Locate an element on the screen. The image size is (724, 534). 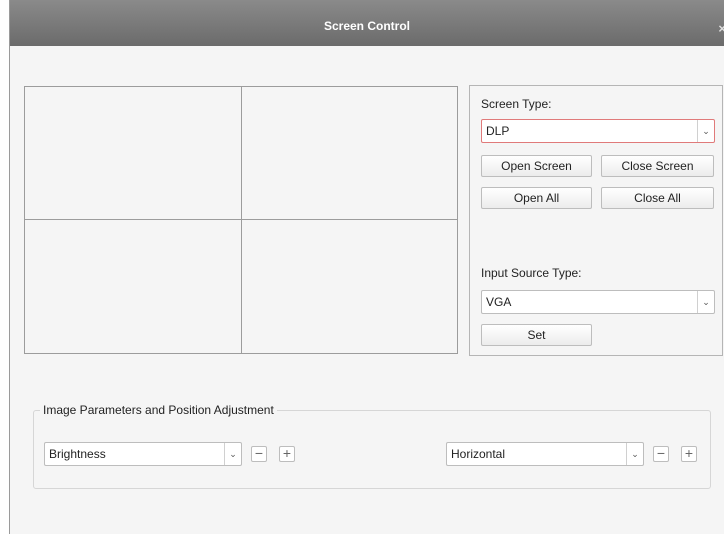
close-icon: × is located at coordinates (721, 29).